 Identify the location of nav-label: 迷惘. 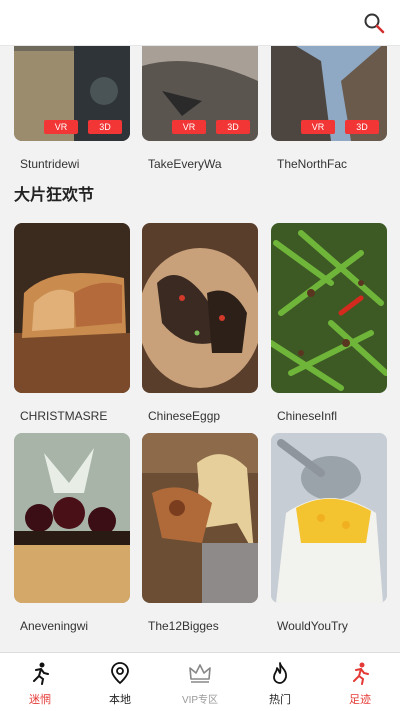
(40, 700).